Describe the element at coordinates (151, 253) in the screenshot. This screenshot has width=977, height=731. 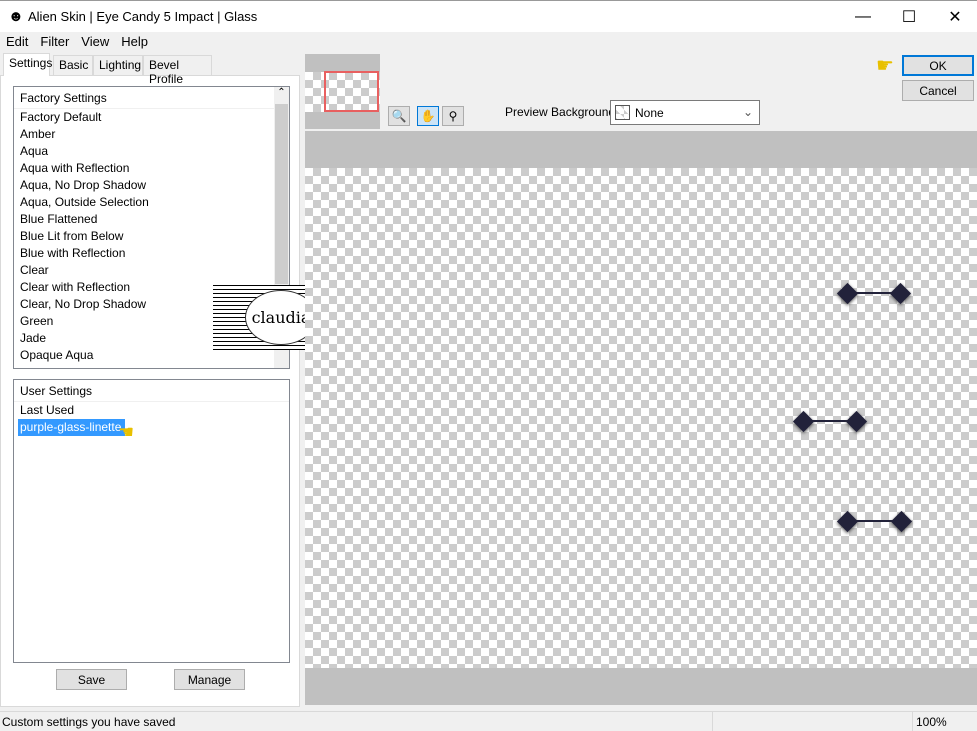
I see `list-item: Blue with Reflection` at that location.